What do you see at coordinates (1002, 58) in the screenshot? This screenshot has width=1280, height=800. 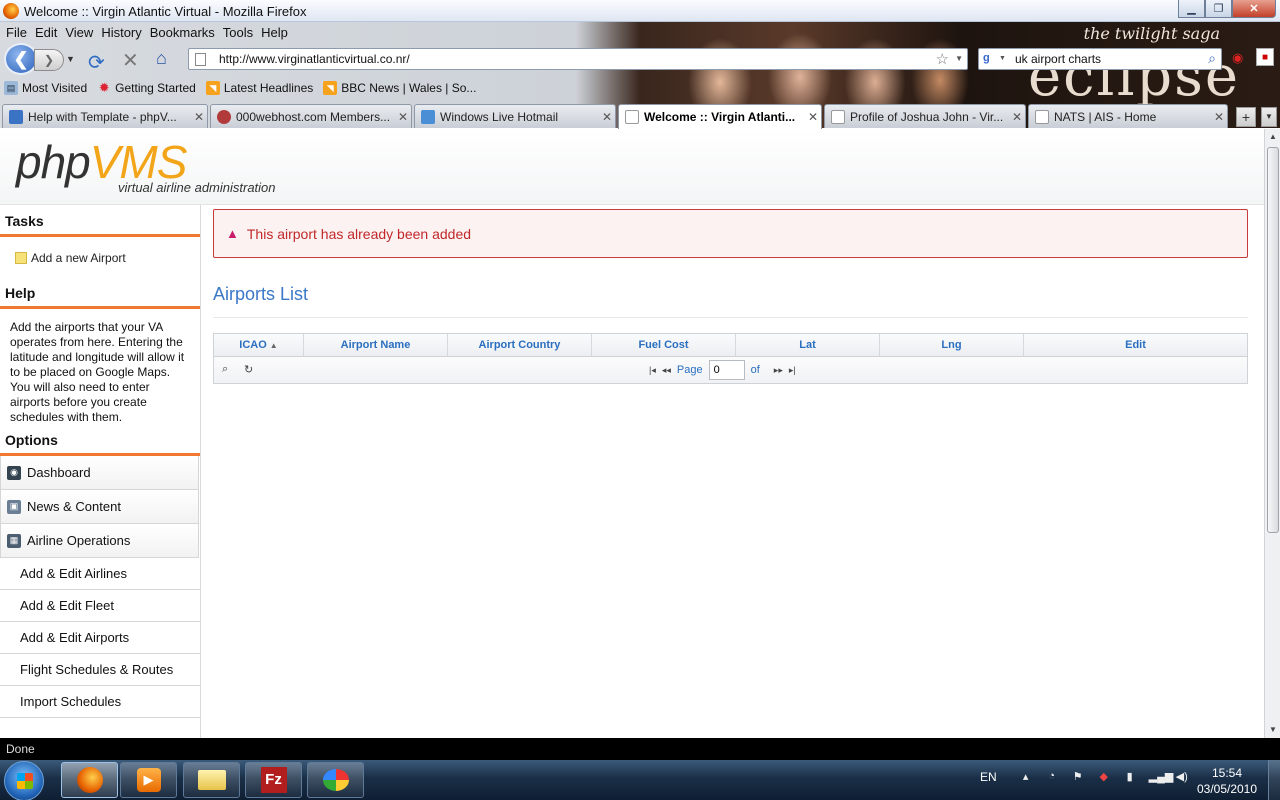 I see `search-engine-dropdown-icon: ▼` at bounding box center [1002, 58].